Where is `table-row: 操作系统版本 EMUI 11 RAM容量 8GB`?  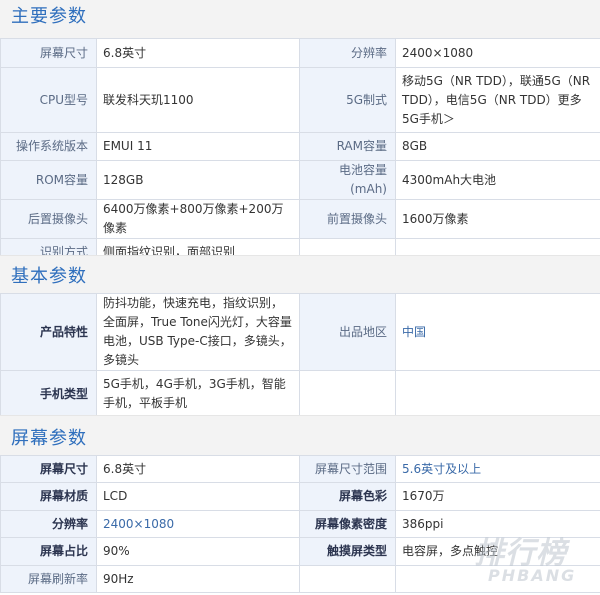
table-row: 操作系统版本 EMUI 11 RAM容量 8GB is located at coordinates (300, 146).